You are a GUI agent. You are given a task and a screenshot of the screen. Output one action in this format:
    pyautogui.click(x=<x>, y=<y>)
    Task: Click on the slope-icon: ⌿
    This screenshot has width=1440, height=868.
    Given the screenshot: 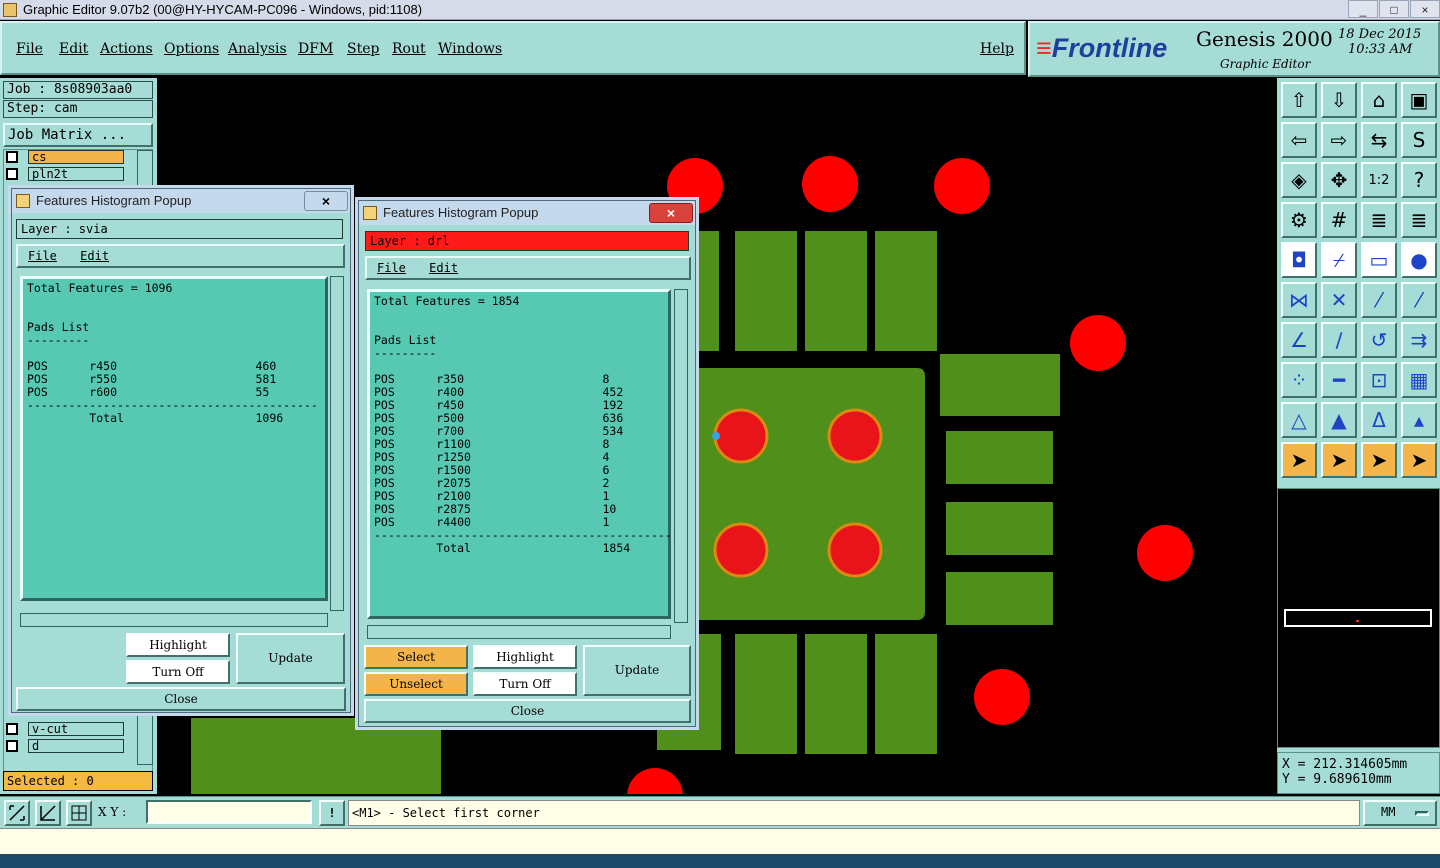 What is the action you would take?
    pyautogui.click(x=1339, y=260)
    